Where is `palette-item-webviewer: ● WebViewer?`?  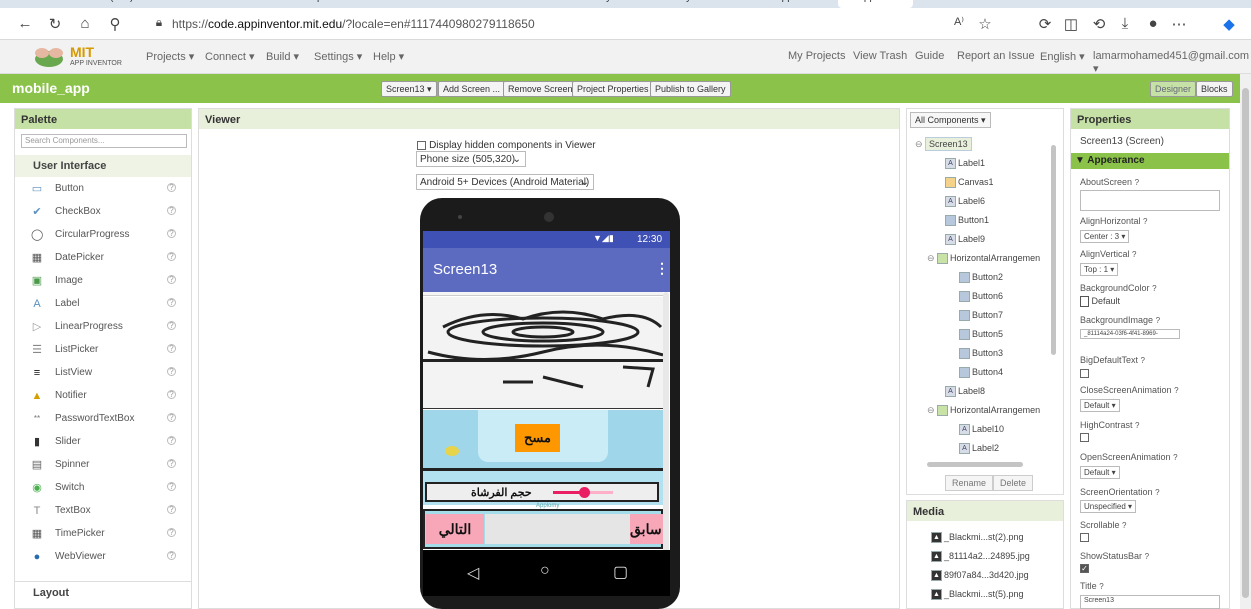
palette-item-webviewer: ● WebViewer? is located at coordinates (103, 558).